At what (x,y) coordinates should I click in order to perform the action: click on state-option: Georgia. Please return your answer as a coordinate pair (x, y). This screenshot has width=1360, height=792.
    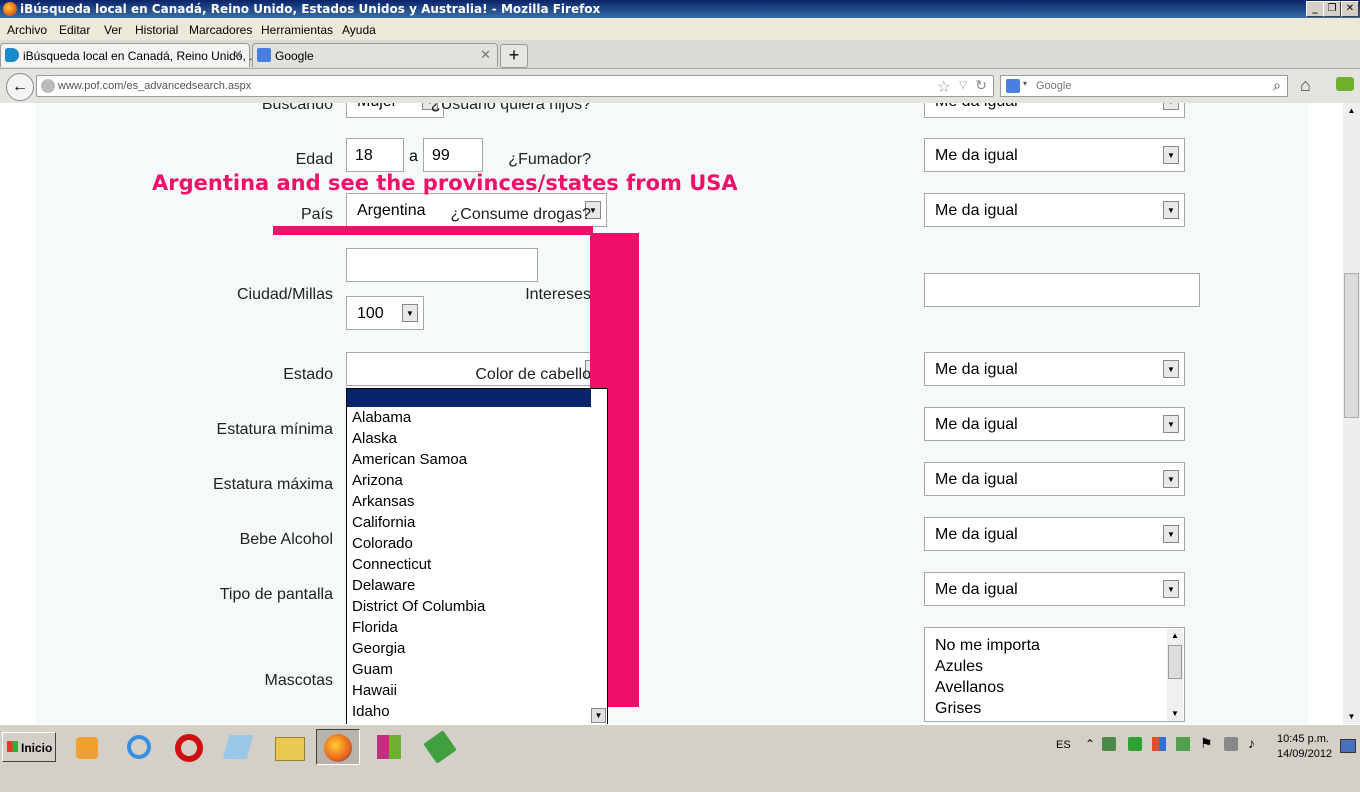
    Looking at the image, I should click on (378, 648).